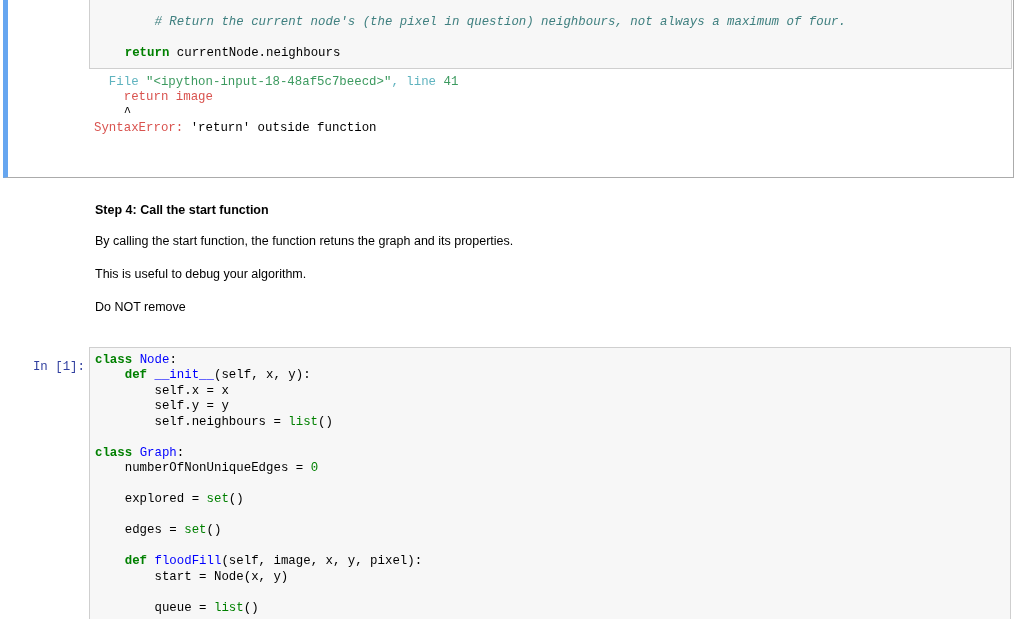  What do you see at coordinates (217, 376) in the screenshot?
I see `code-line: def __init__(self, x, y):` at bounding box center [217, 376].